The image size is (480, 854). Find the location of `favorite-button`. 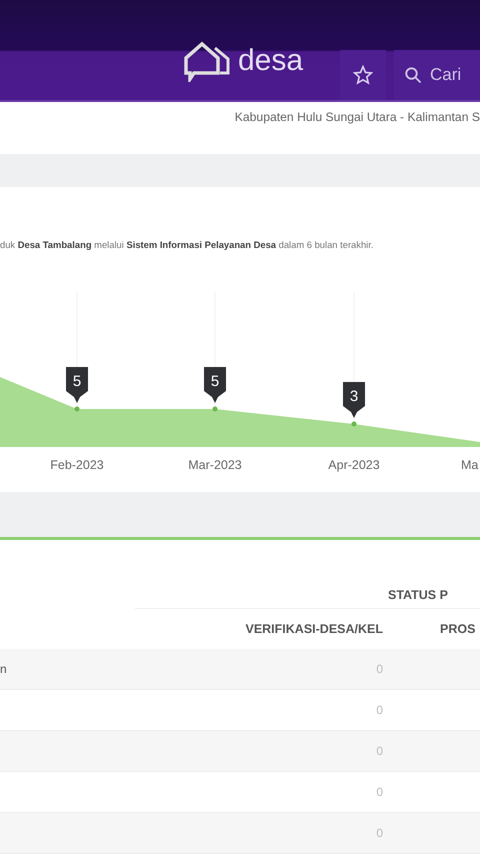

favorite-button is located at coordinates (363, 75).